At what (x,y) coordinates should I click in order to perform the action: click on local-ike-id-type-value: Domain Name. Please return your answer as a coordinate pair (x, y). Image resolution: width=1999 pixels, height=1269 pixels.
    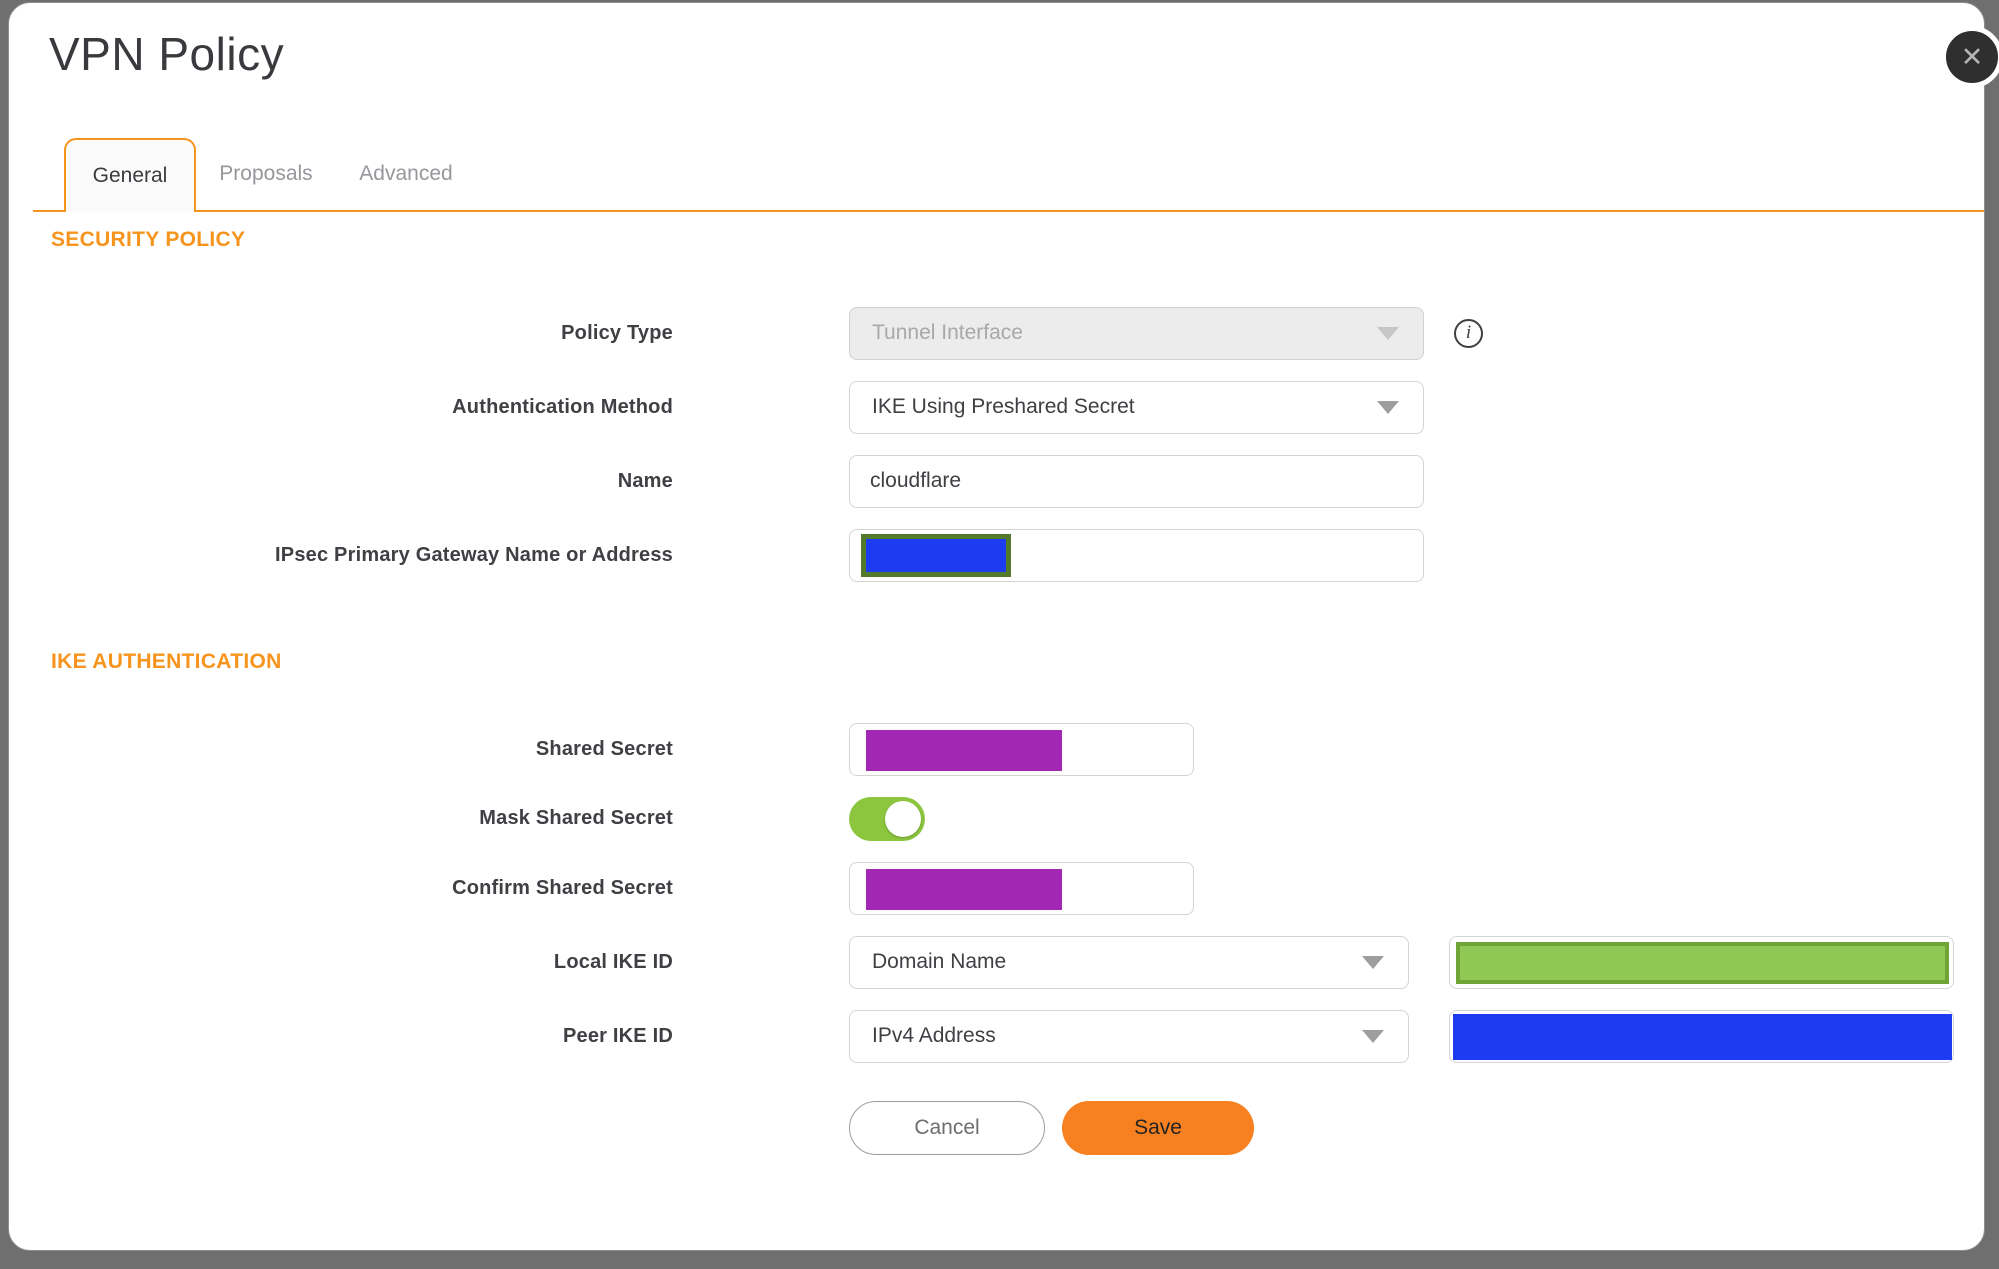
    Looking at the image, I should click on (939, 962).